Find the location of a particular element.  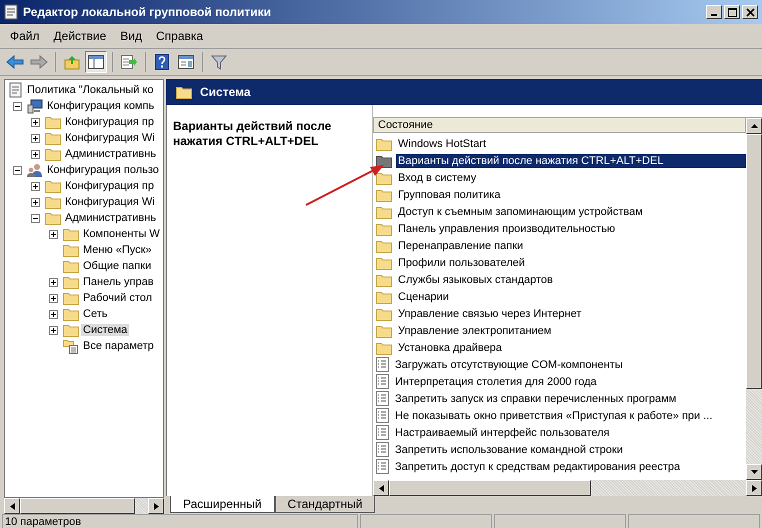

tree-item: Все параметр is located at coordinates (118, 346).